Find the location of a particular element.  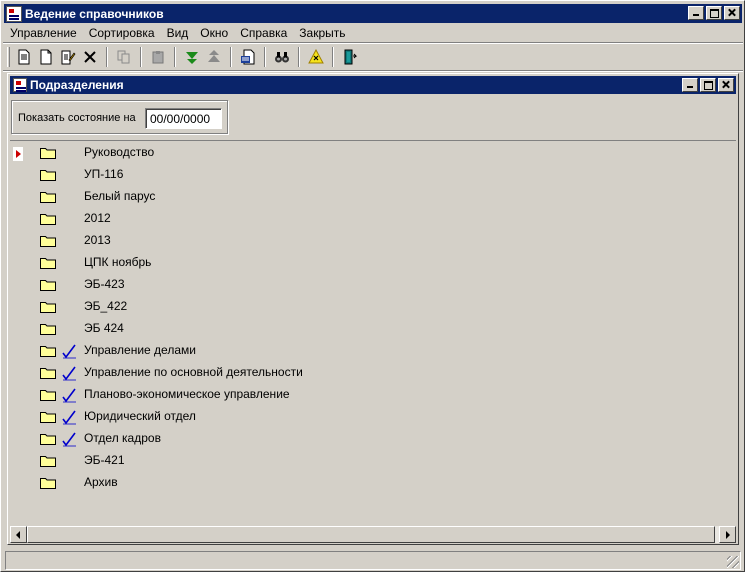

menu-upravlenie: Управление is located at coordinates (43, 33).